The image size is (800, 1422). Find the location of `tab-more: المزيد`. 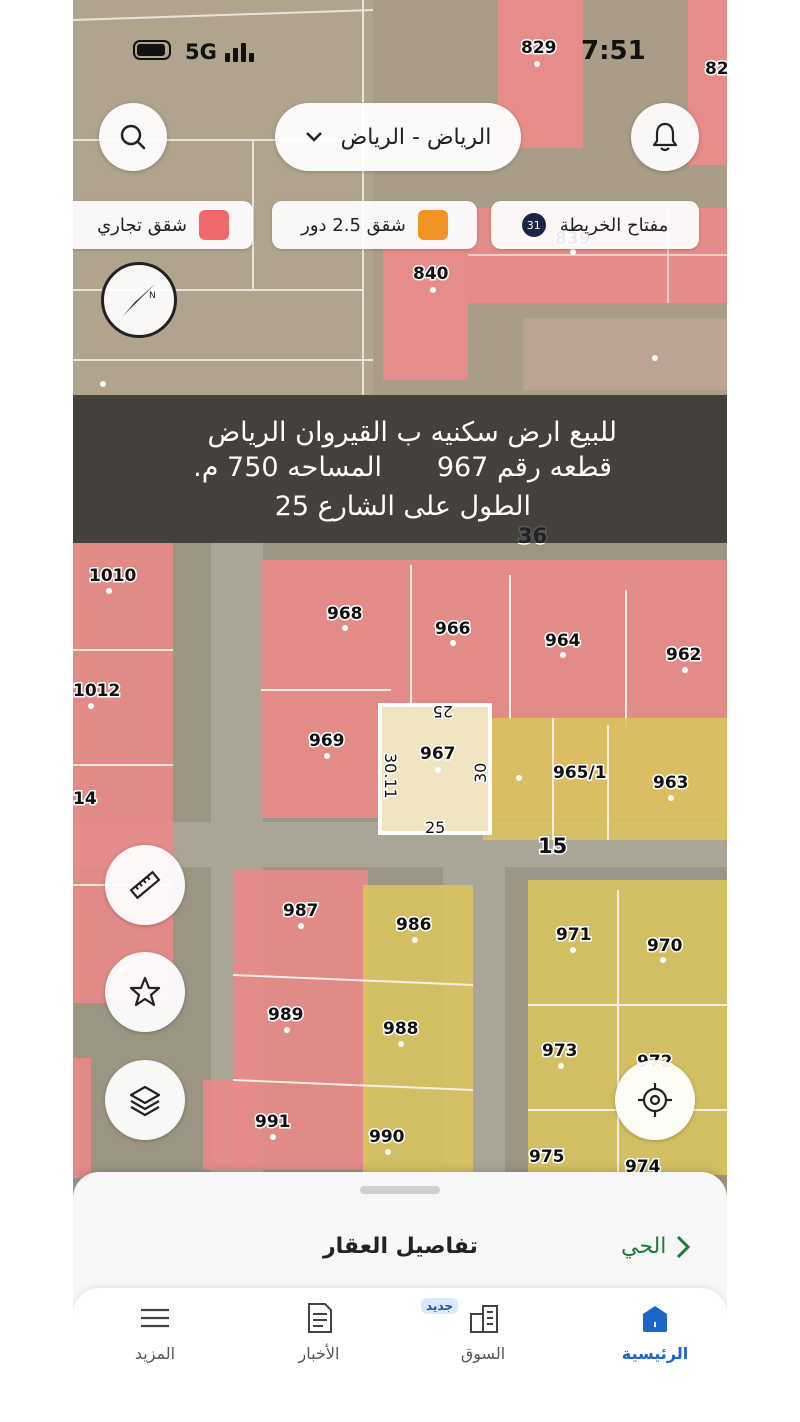

tab-more: المزيد is located at coordinates (155, 1338).